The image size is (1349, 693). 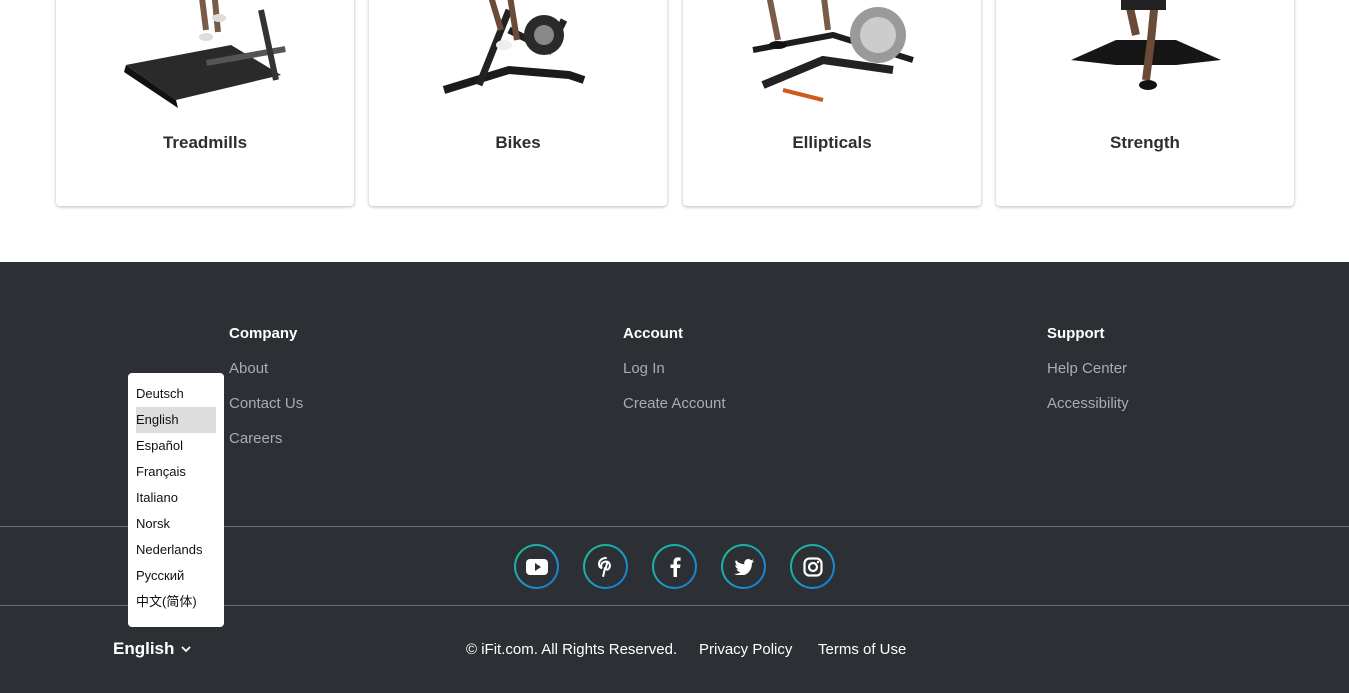 I want to click on category-label: Strength, so click(x=1145, y=142).